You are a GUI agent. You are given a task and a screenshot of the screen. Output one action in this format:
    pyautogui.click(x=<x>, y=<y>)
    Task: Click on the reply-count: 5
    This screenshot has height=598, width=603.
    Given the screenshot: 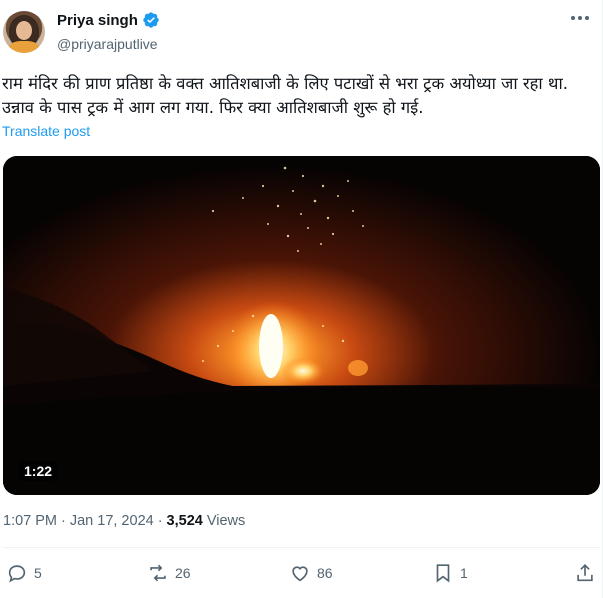 What is the action you would take?
    pyautogui.click(x=38, y=573)
    